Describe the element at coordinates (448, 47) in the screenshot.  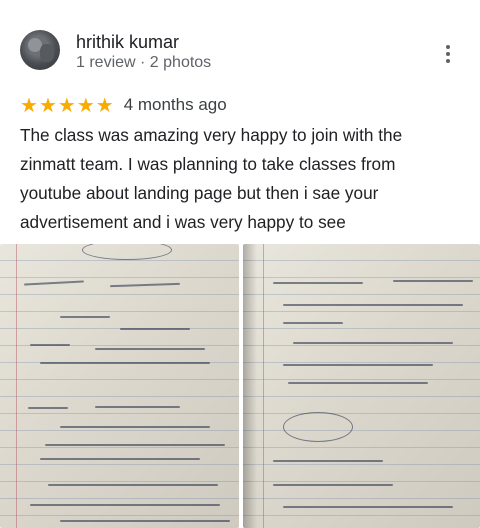
I see `more-vert-icon` at that location.